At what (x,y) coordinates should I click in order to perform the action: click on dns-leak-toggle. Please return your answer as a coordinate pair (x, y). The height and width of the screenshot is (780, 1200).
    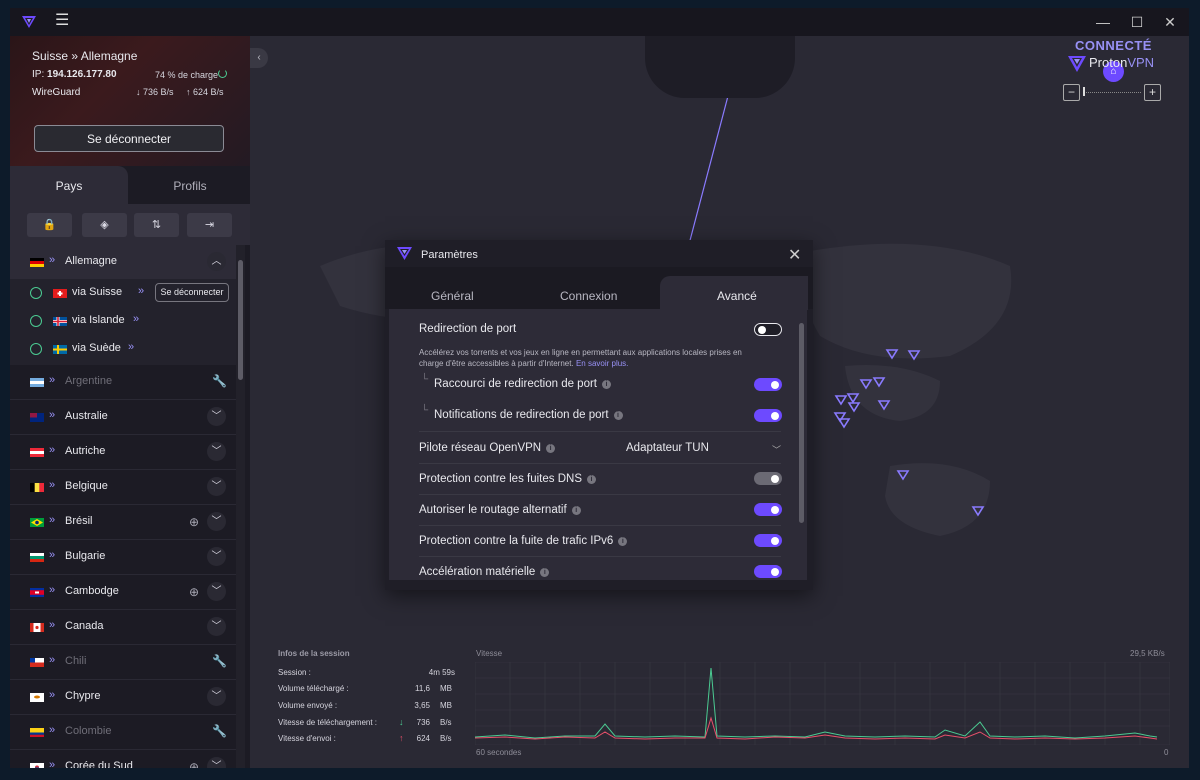
    Looking at the image, I should click on (768, 478).